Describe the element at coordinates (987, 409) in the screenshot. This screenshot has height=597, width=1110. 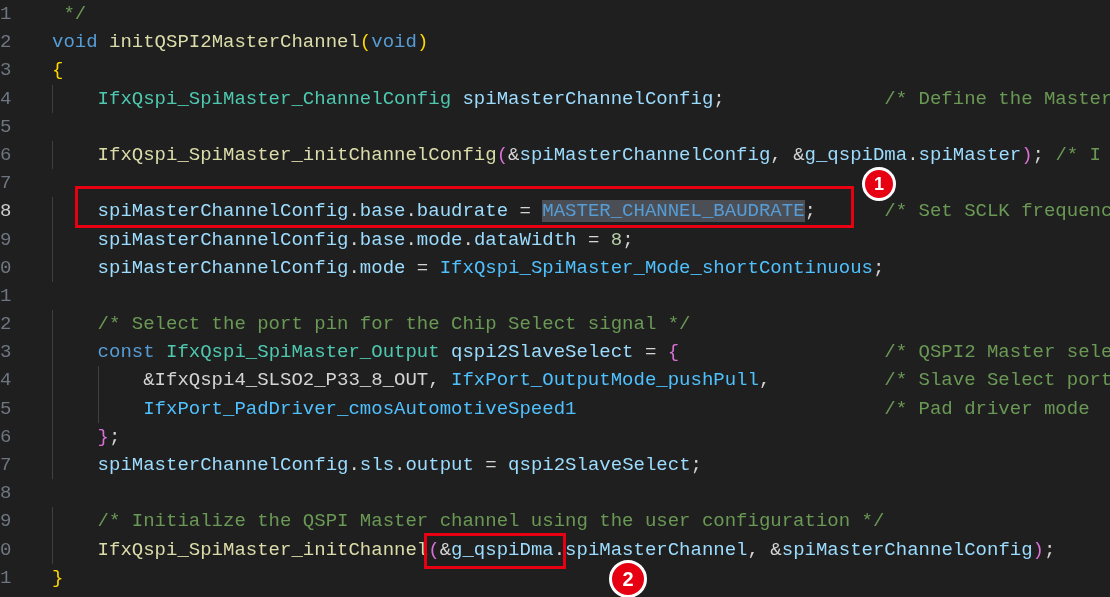
I see `code-comment: /* Pad driver mode` at that location.